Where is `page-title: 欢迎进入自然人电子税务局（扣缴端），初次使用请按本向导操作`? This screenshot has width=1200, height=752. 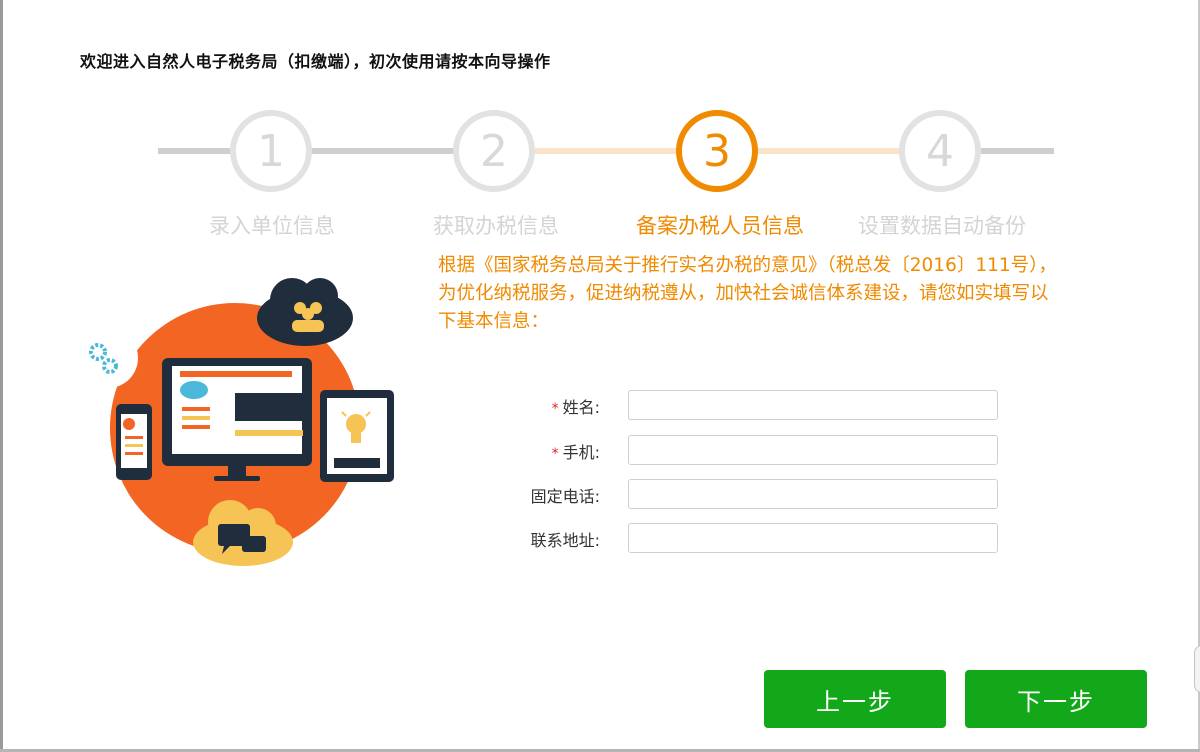 page-title: 欢迎进入自然人电子税务局（扣缴端），初次使用请按本向导操作 is located at coordinates (315, 61).